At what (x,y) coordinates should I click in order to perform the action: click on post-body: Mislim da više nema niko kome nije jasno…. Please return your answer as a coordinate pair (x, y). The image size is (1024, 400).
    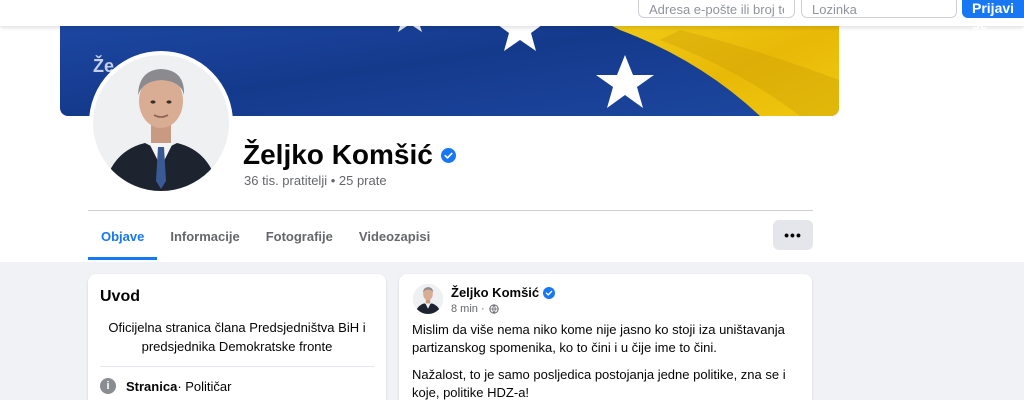
    Looking at the image, I should click on (607, 360).